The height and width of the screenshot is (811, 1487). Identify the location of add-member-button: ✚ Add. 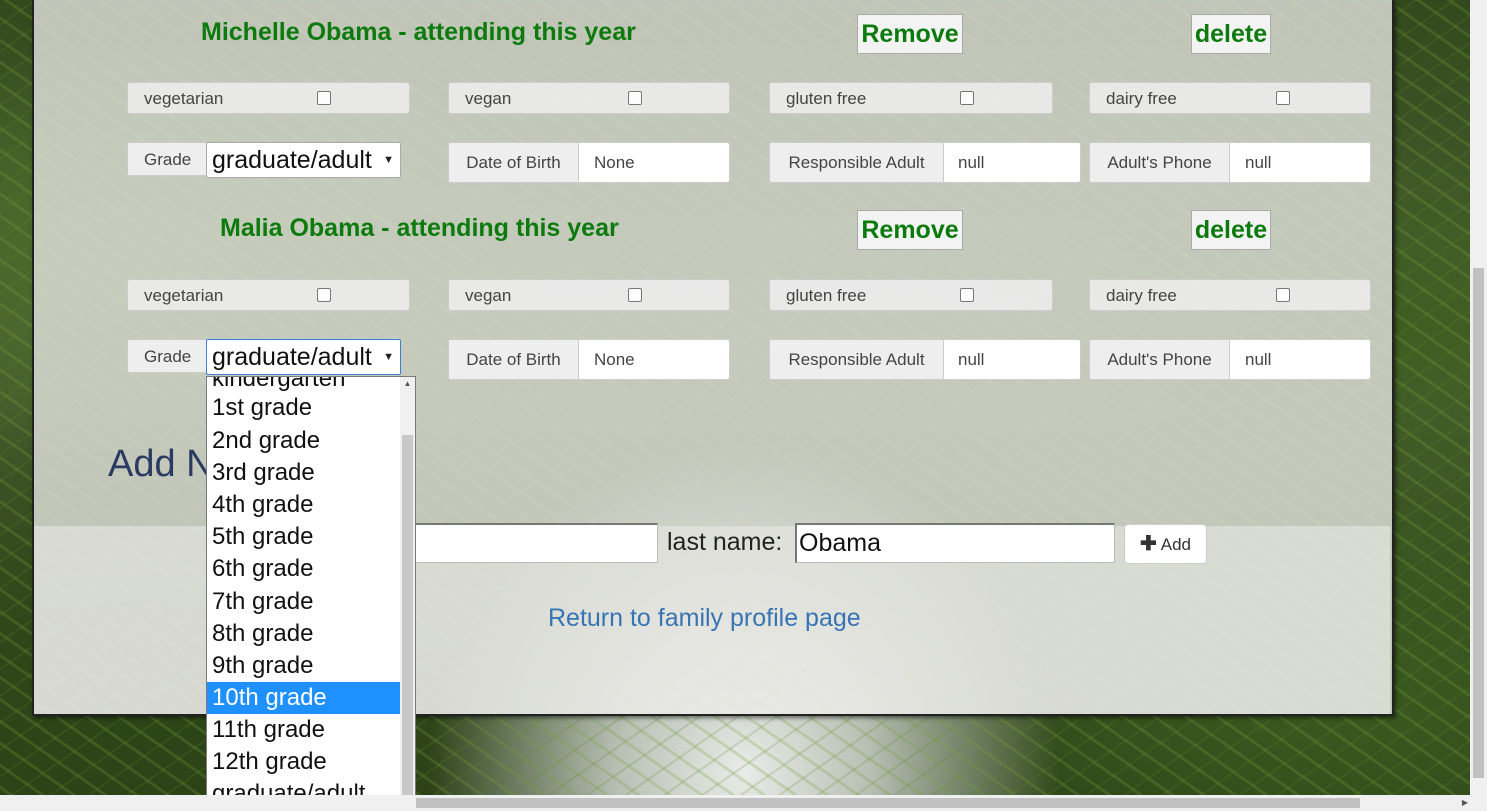
(1165, 544).